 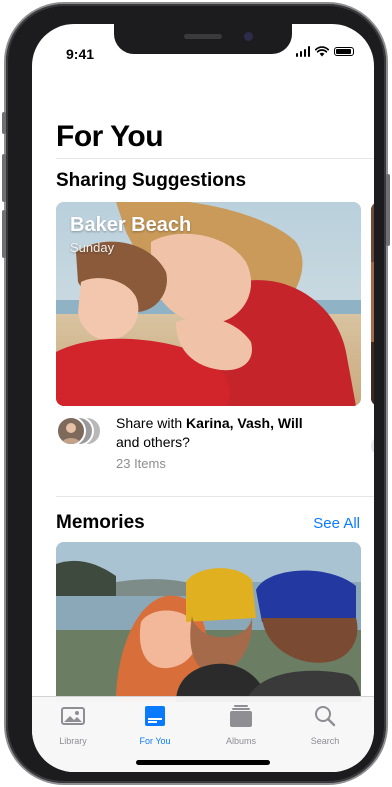 What do you see at coordinates (215, 496) in the screenshot?
I see `section-divider` at bounding box center [215, 496].